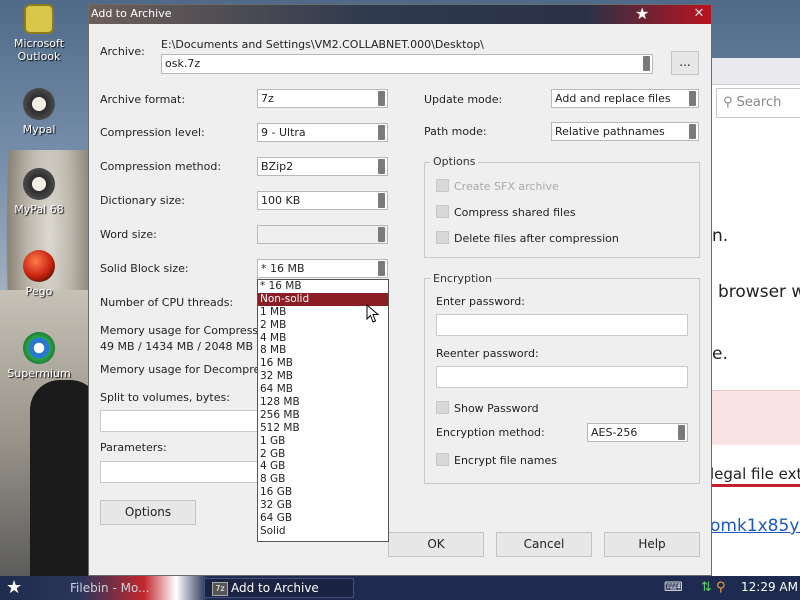 This screenshot has width=800, height=600. Describe the element at coordinates (144, 268) in the screenshot. I see `solid-block-label: Solid Block size:` at that location.